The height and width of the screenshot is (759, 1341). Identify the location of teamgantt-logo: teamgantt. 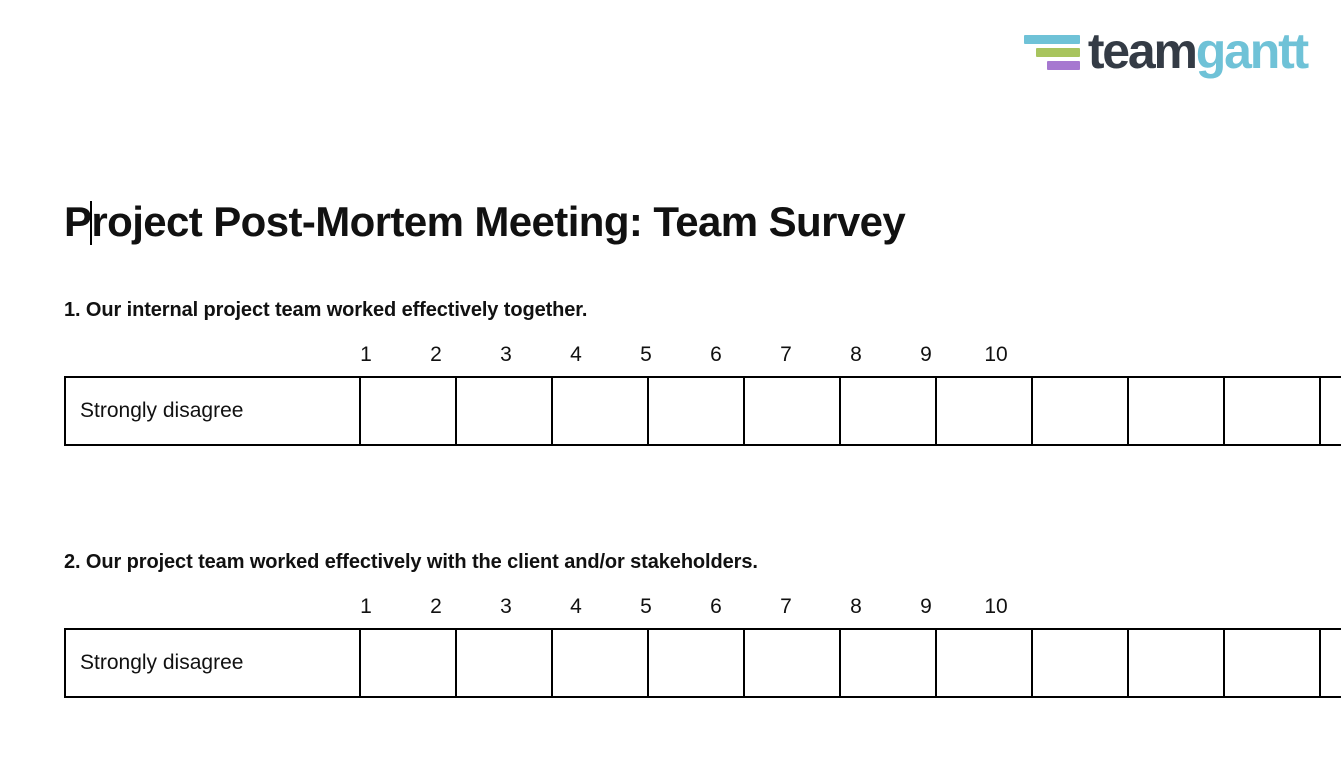
(1166, 51).